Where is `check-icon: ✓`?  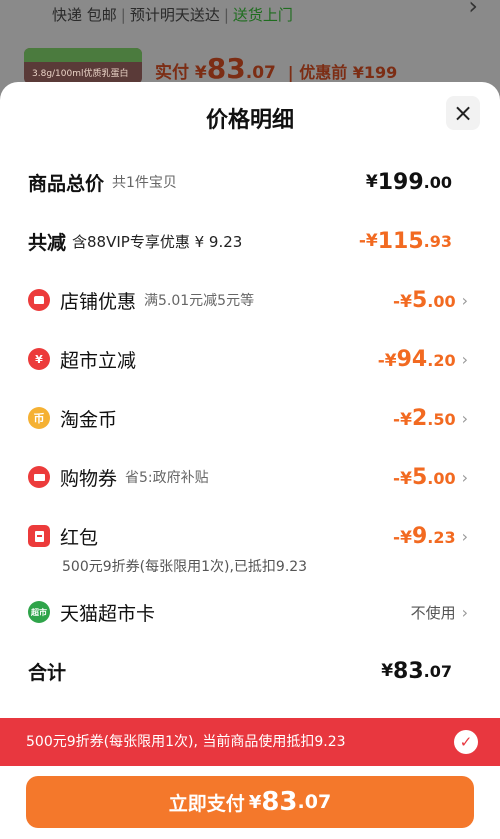
check-icon: ✓ is located at coordinates (466, 742).